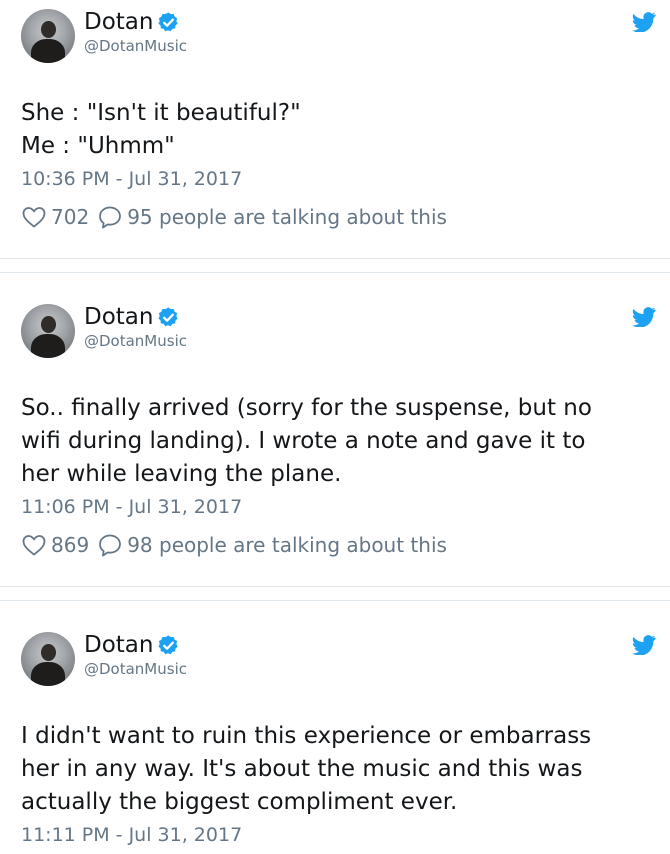 The height and width of the screenshot is (854, 670). I want to click on tweet-timestamp: 11:11 PM - Jul 31, 2017, so click(131, 835).